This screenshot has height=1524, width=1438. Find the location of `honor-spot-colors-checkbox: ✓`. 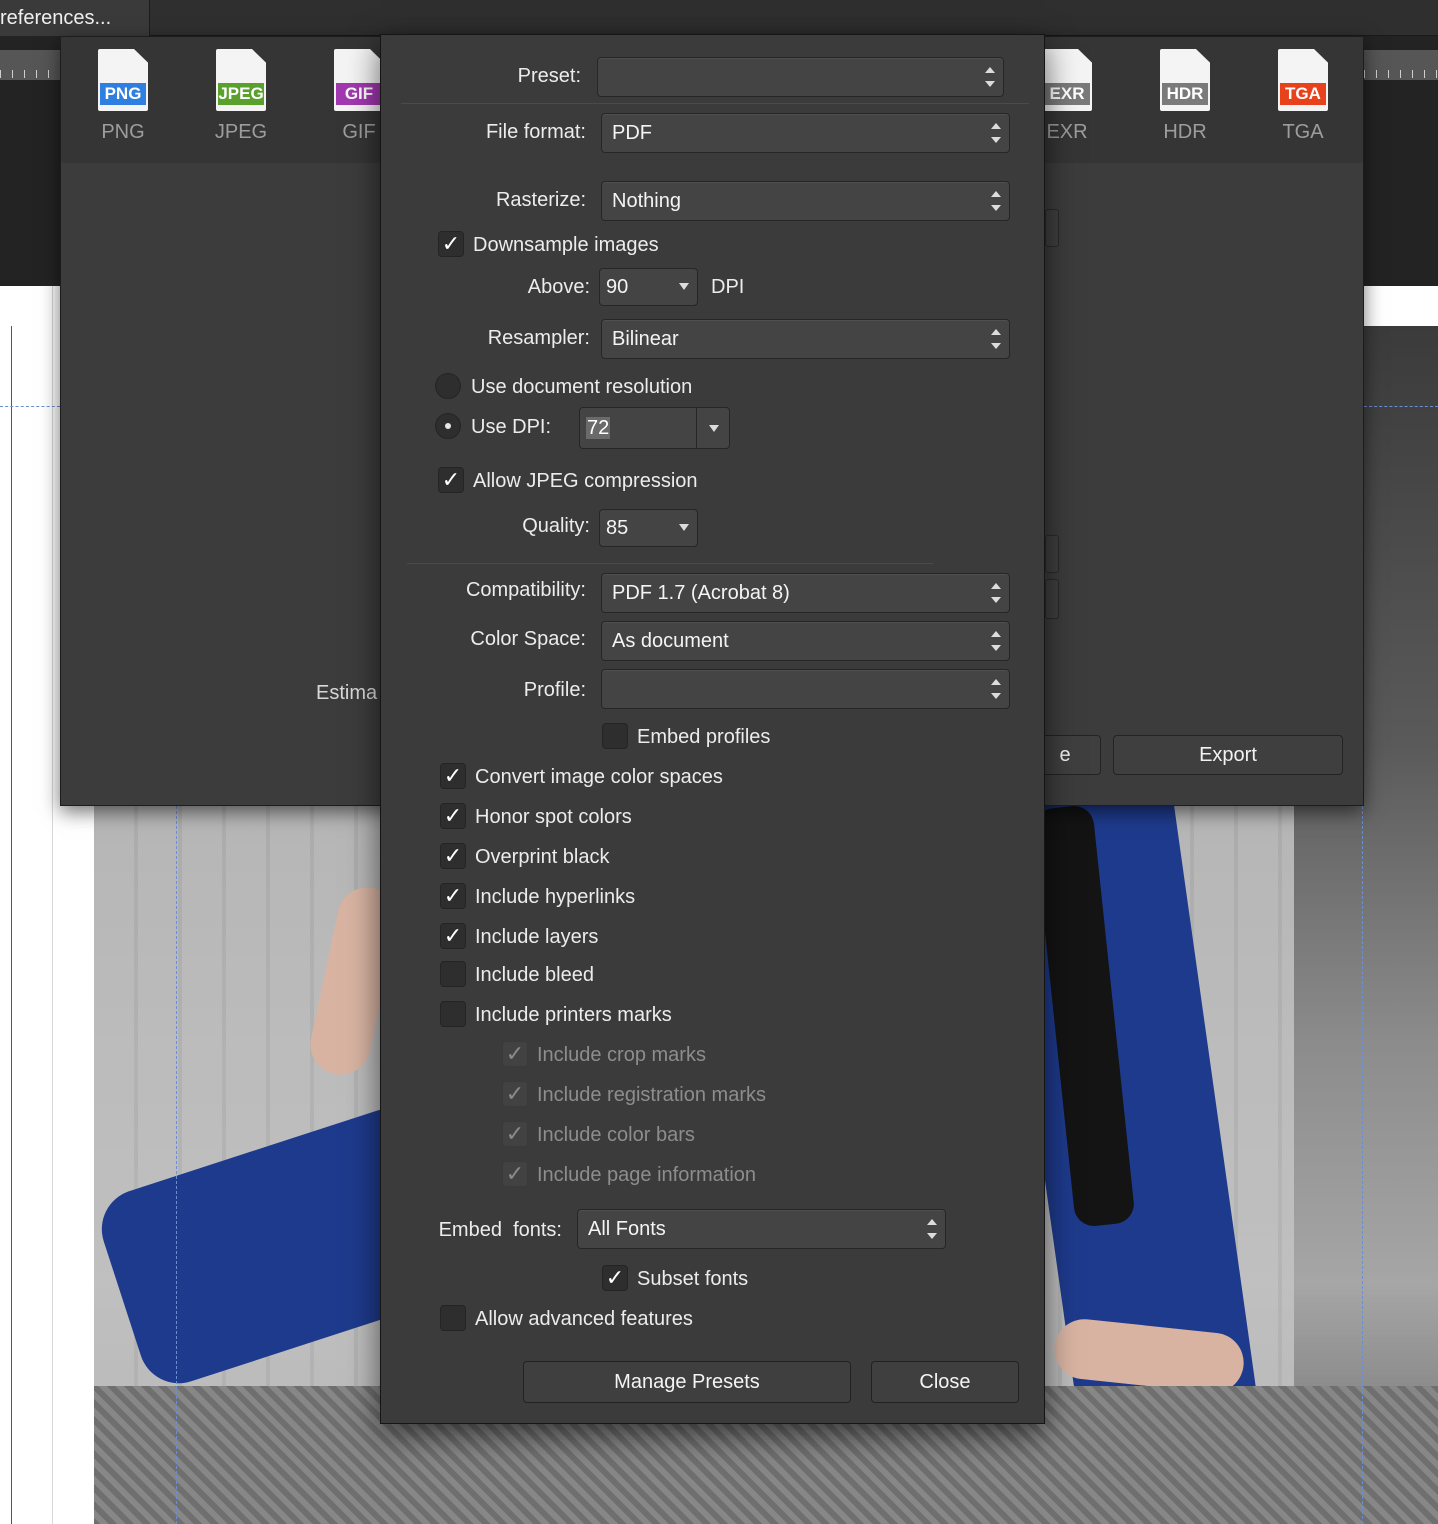

honor-spot-colors-checkbox: ✓ is located at coordinates (453, 816).